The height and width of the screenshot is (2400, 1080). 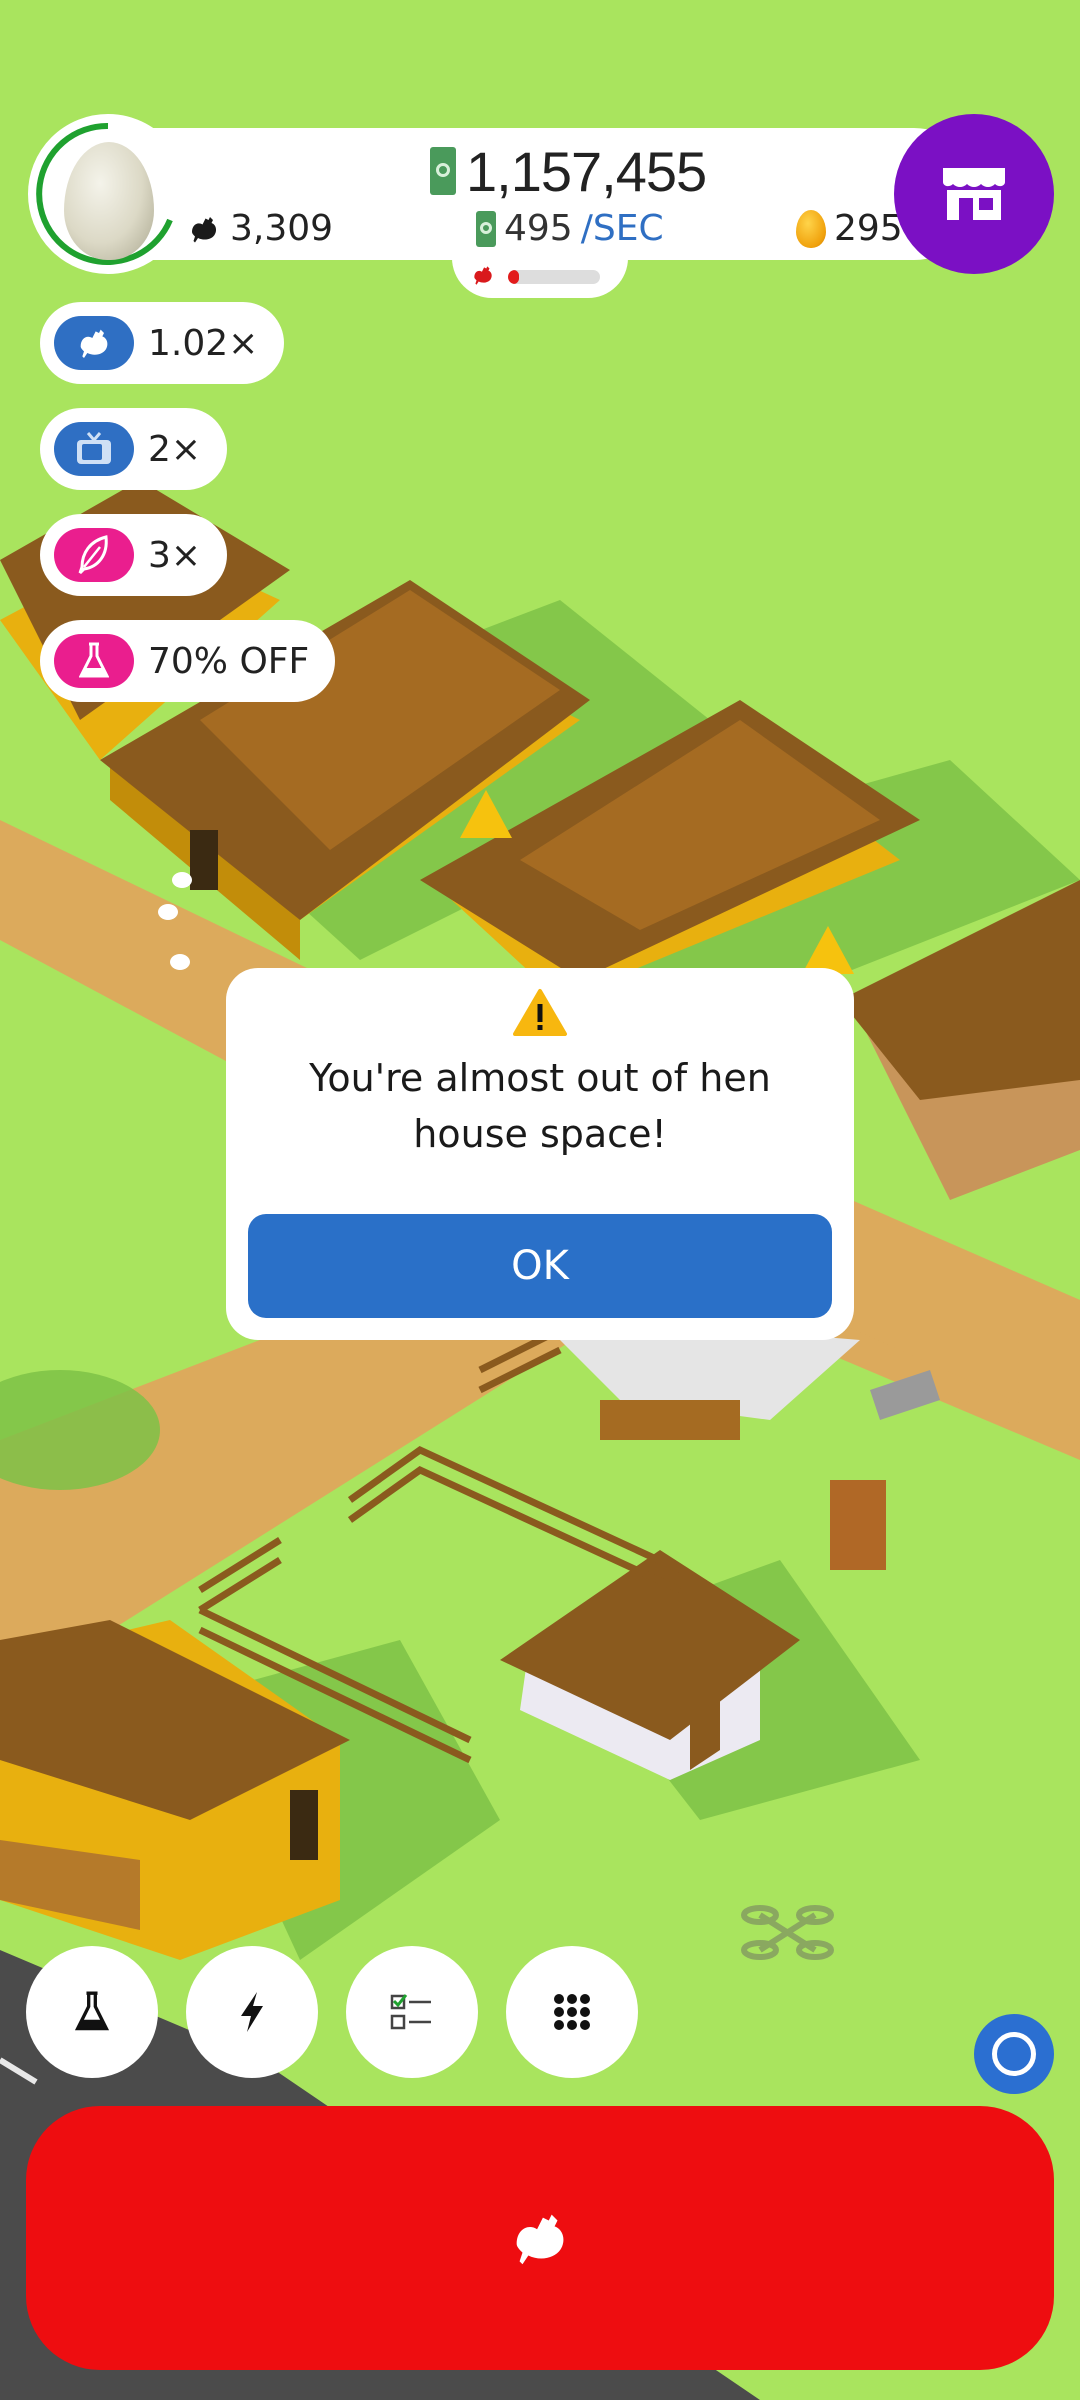 I want to click on research-button, so click(x=92, y=2012).